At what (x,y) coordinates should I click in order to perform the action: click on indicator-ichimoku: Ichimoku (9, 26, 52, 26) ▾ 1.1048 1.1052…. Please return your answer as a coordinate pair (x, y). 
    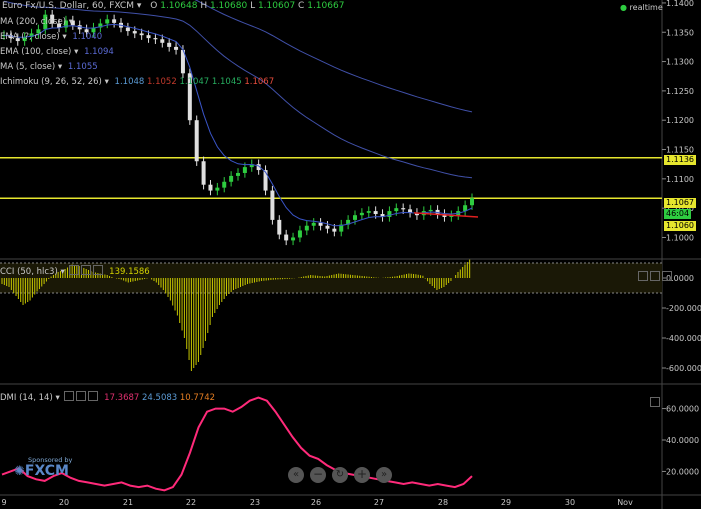
    Looking at the image, I should click on (137, 82).